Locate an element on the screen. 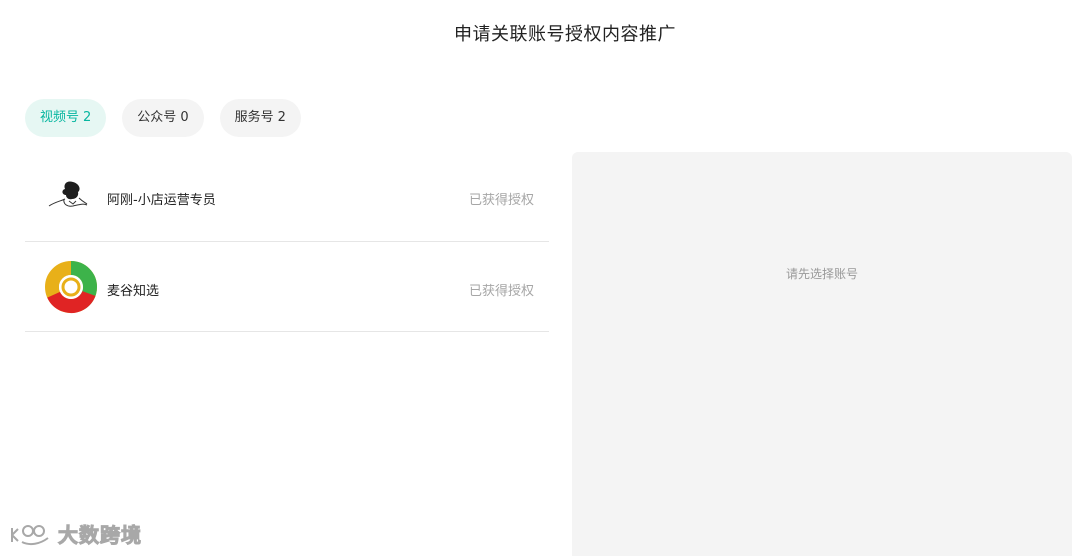 The height and width of the screenshot is (556, 1080). account-name: 阿刚-小店运营专员 is located at coordinates (161, 200).